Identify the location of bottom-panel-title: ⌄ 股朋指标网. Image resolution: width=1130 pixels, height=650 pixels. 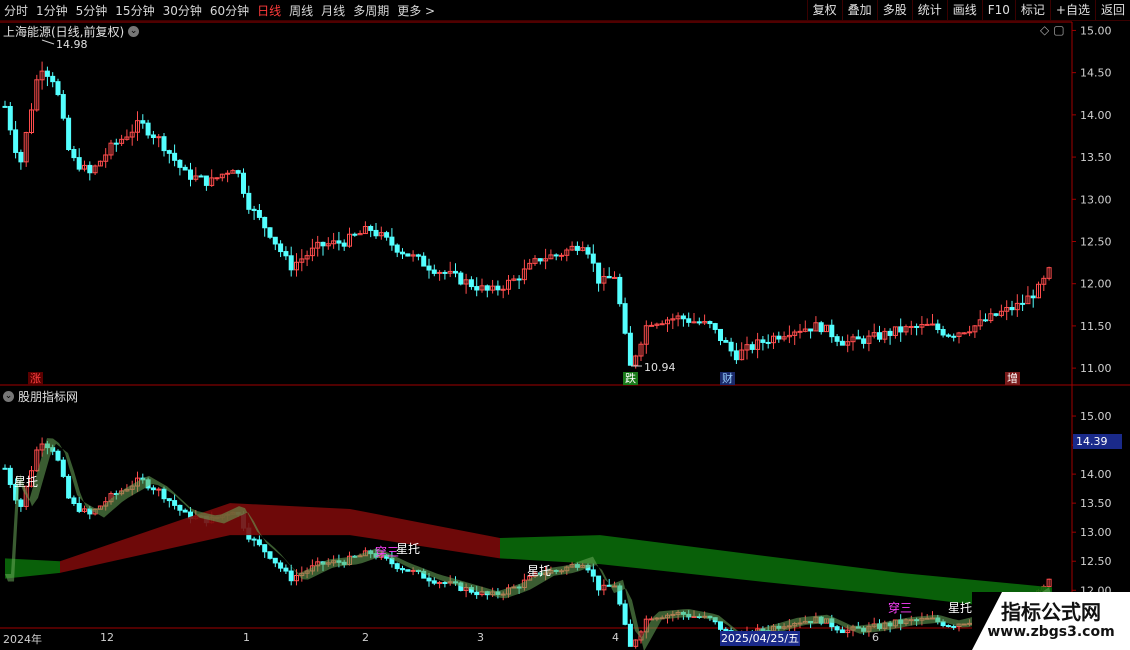
(40, 396).